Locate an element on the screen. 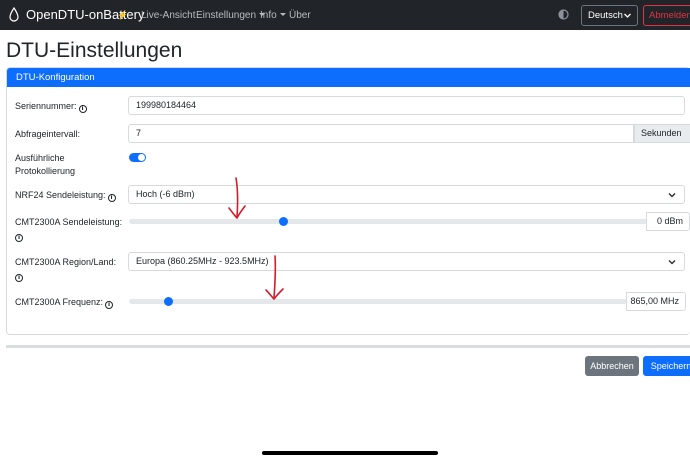 This screenshot has height=458, width=690. cmt-freq-slider is located at coordinates (377, 301).